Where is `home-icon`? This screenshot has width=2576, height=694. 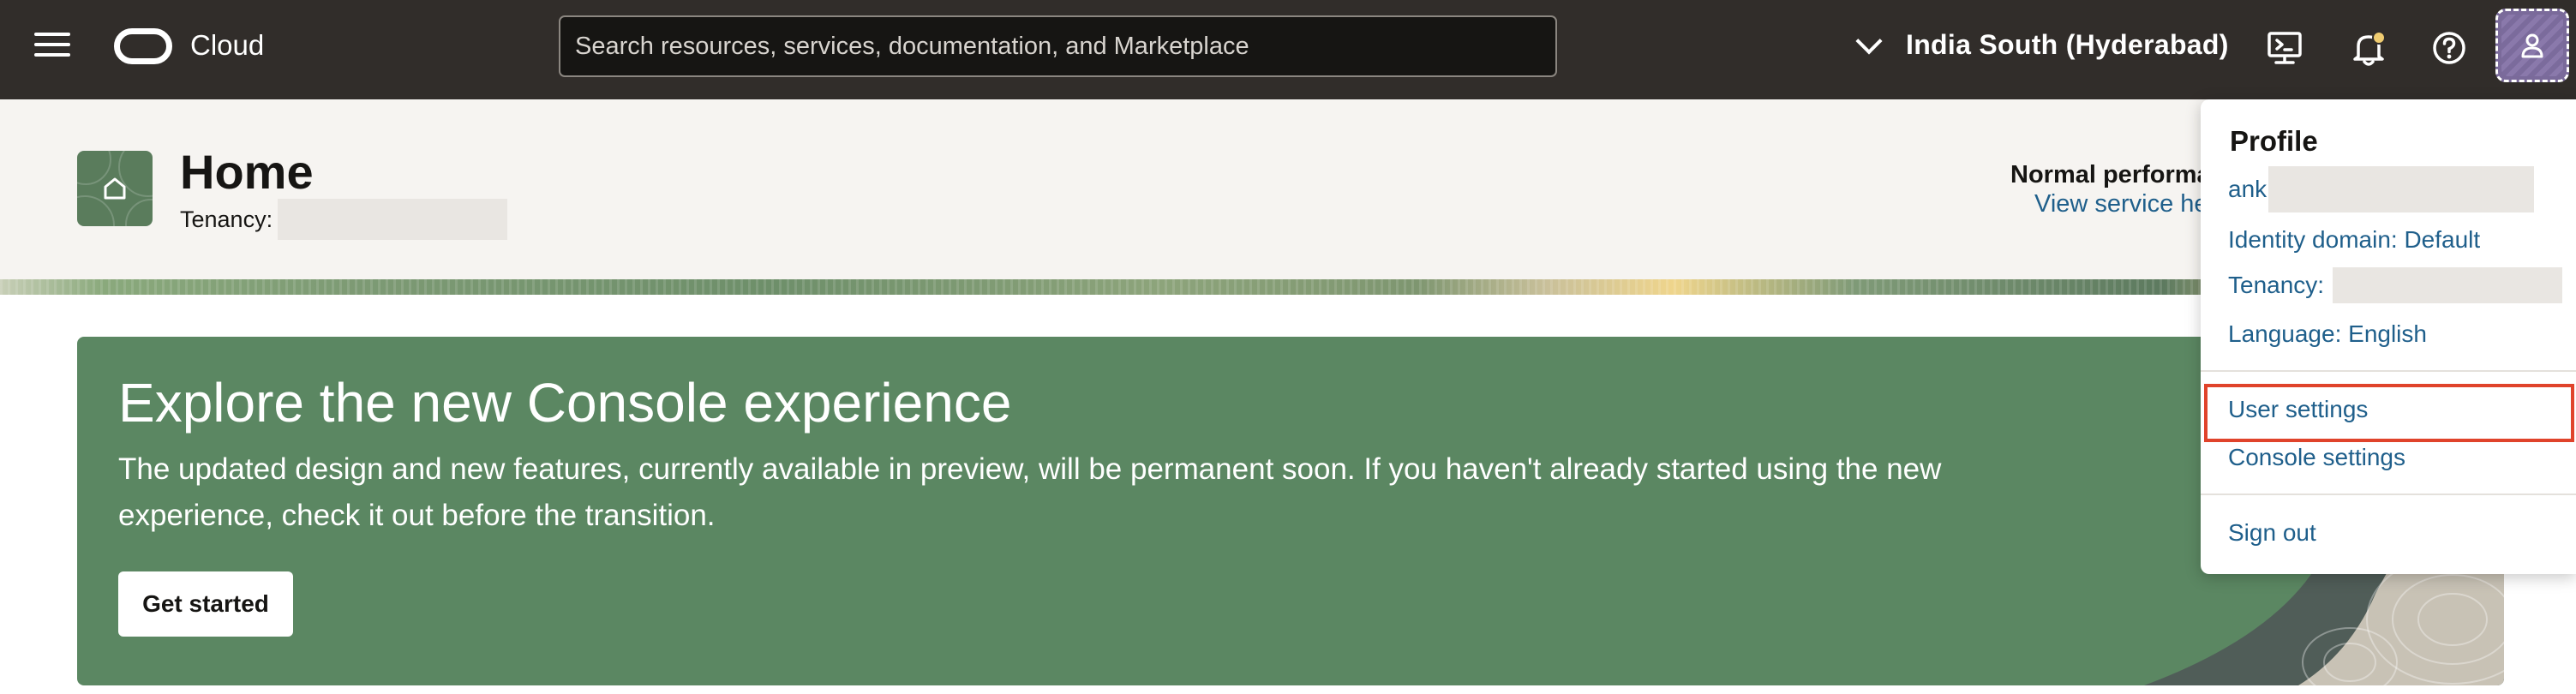 home-icon is located at coordinates (115, 189).